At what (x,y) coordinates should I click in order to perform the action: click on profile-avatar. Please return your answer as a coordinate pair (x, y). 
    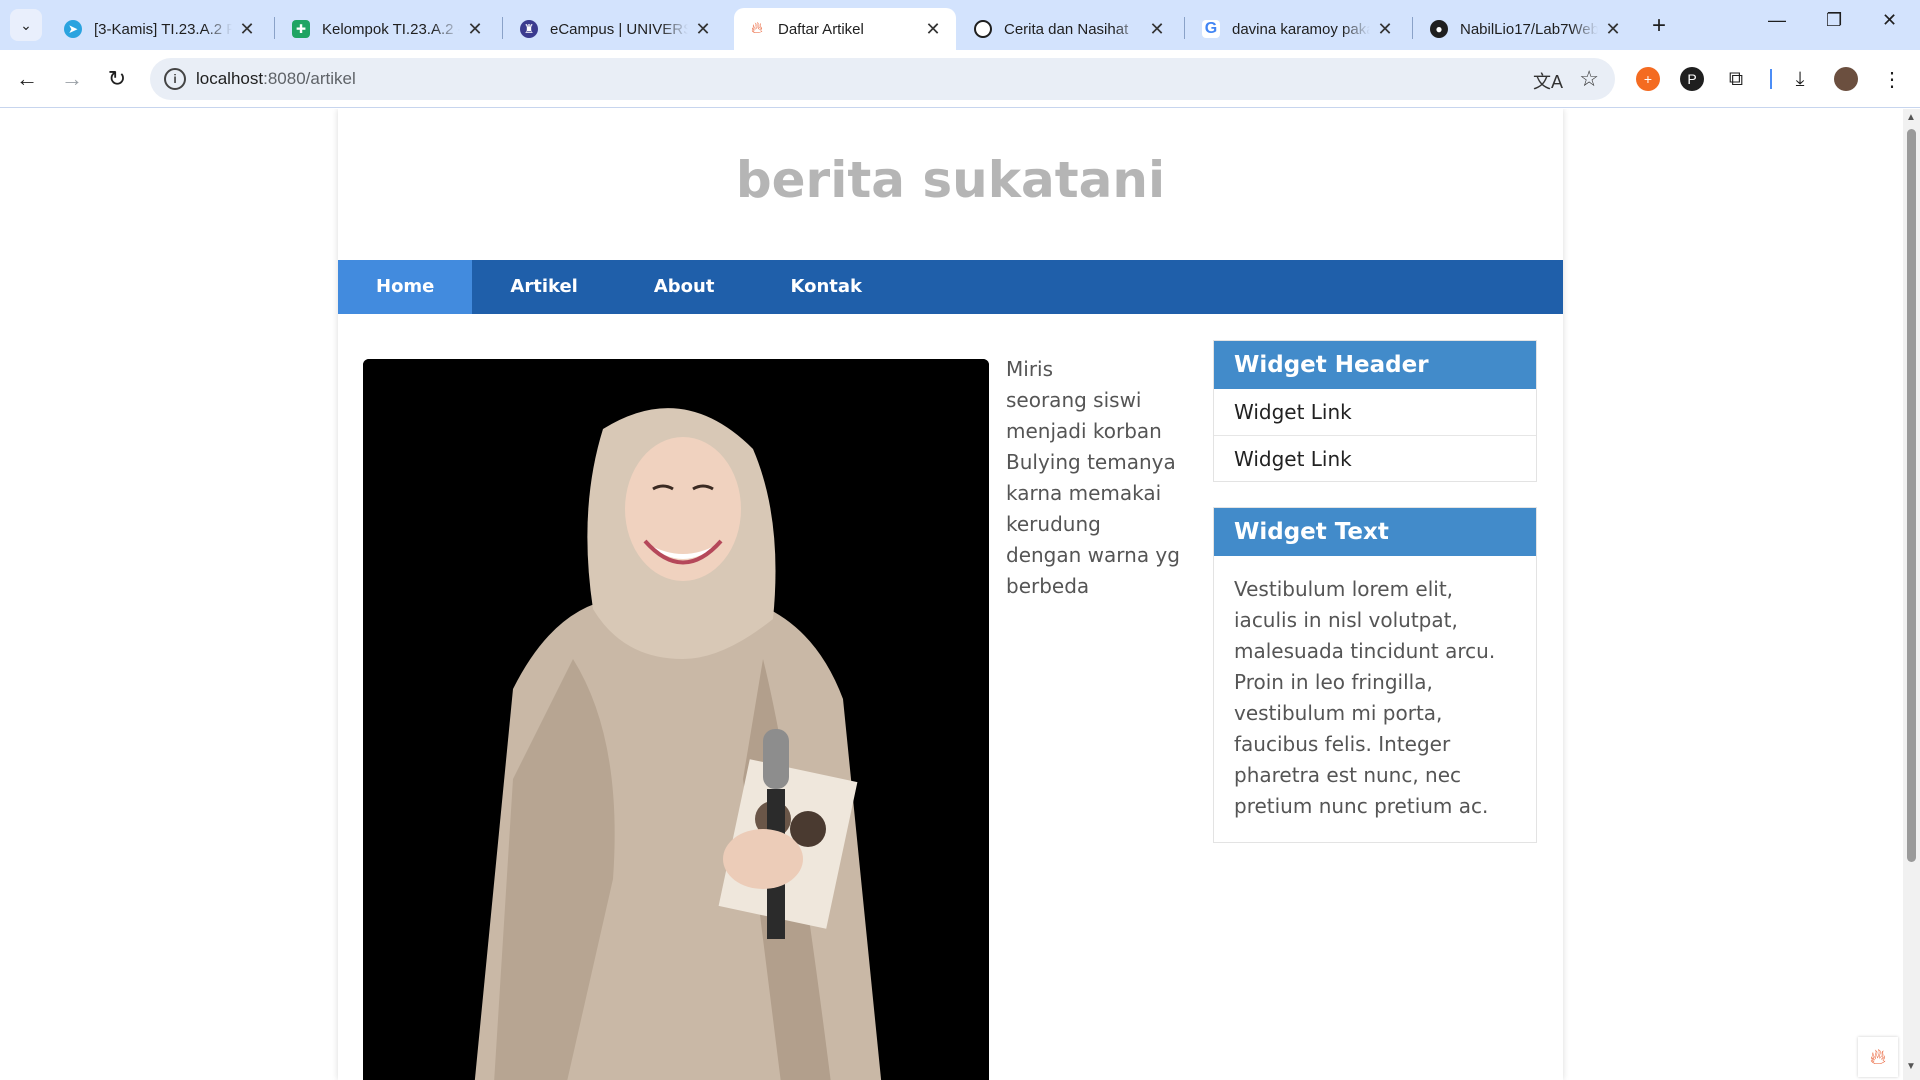
    Looking at the image, I should click on (1846, 79).